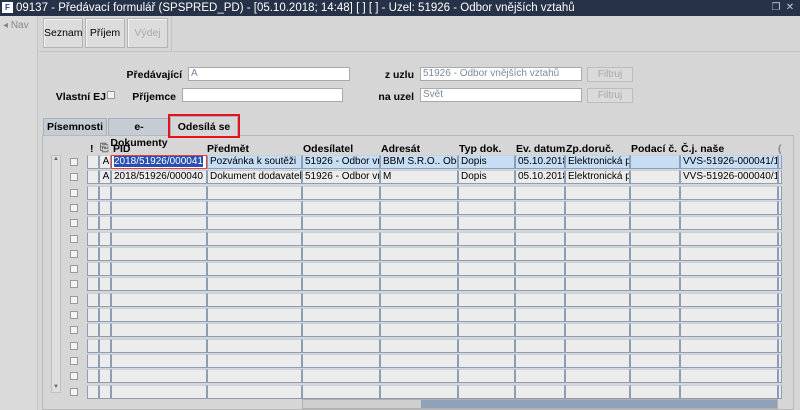 This screenshot has height=410, width=800. What do you see at coordinates (400, 149) in the screenshot?
I see `header-adresat: Adresát` at bounding box center [400, 149].